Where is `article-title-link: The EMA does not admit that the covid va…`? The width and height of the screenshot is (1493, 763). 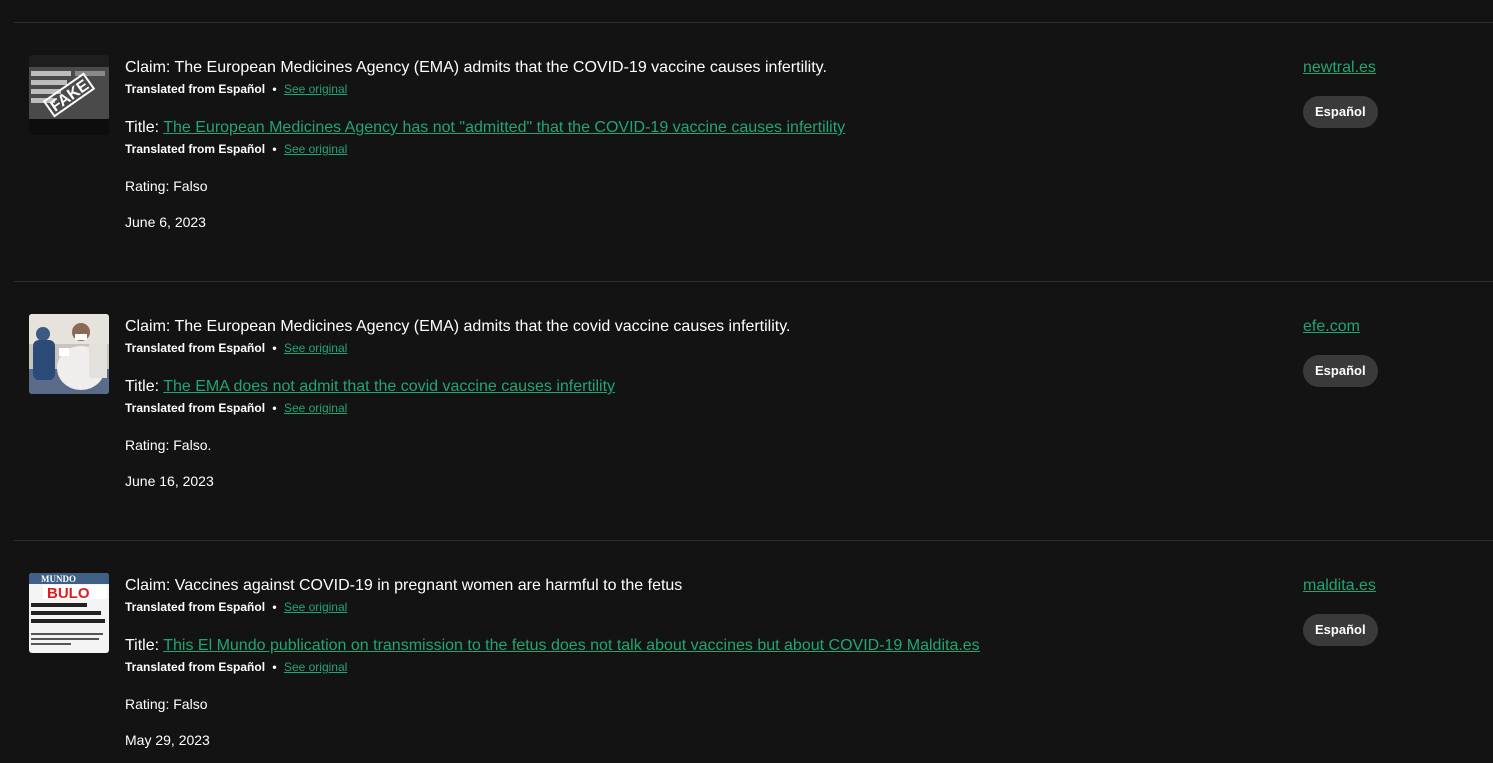 article-title-link: The EMA does not admit that the covid va… is located at coordinates (389, 386).